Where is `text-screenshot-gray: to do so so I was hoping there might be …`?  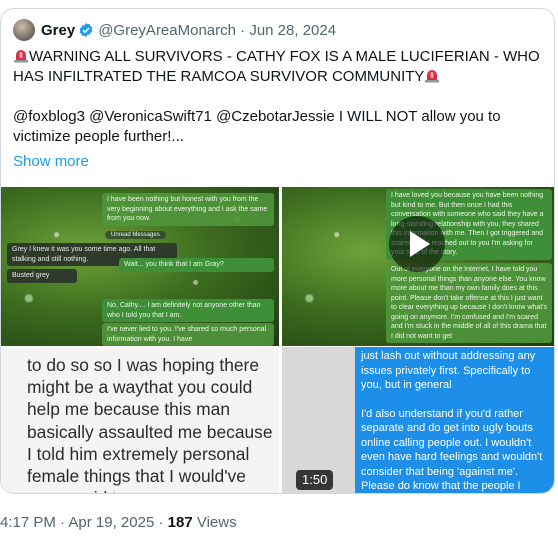
text-screenshot-gray: to do so so I was hoping there might be … is located at coordinates (140, 420).